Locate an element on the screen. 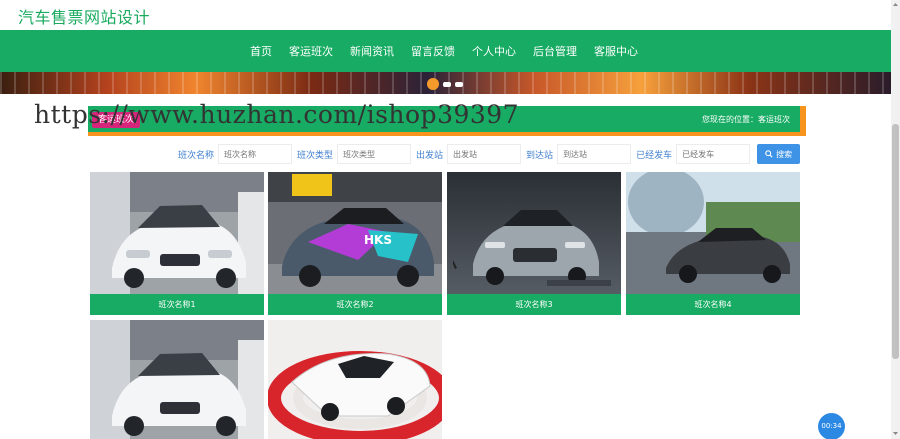  search-input-type is located at coordinates (374, 154).